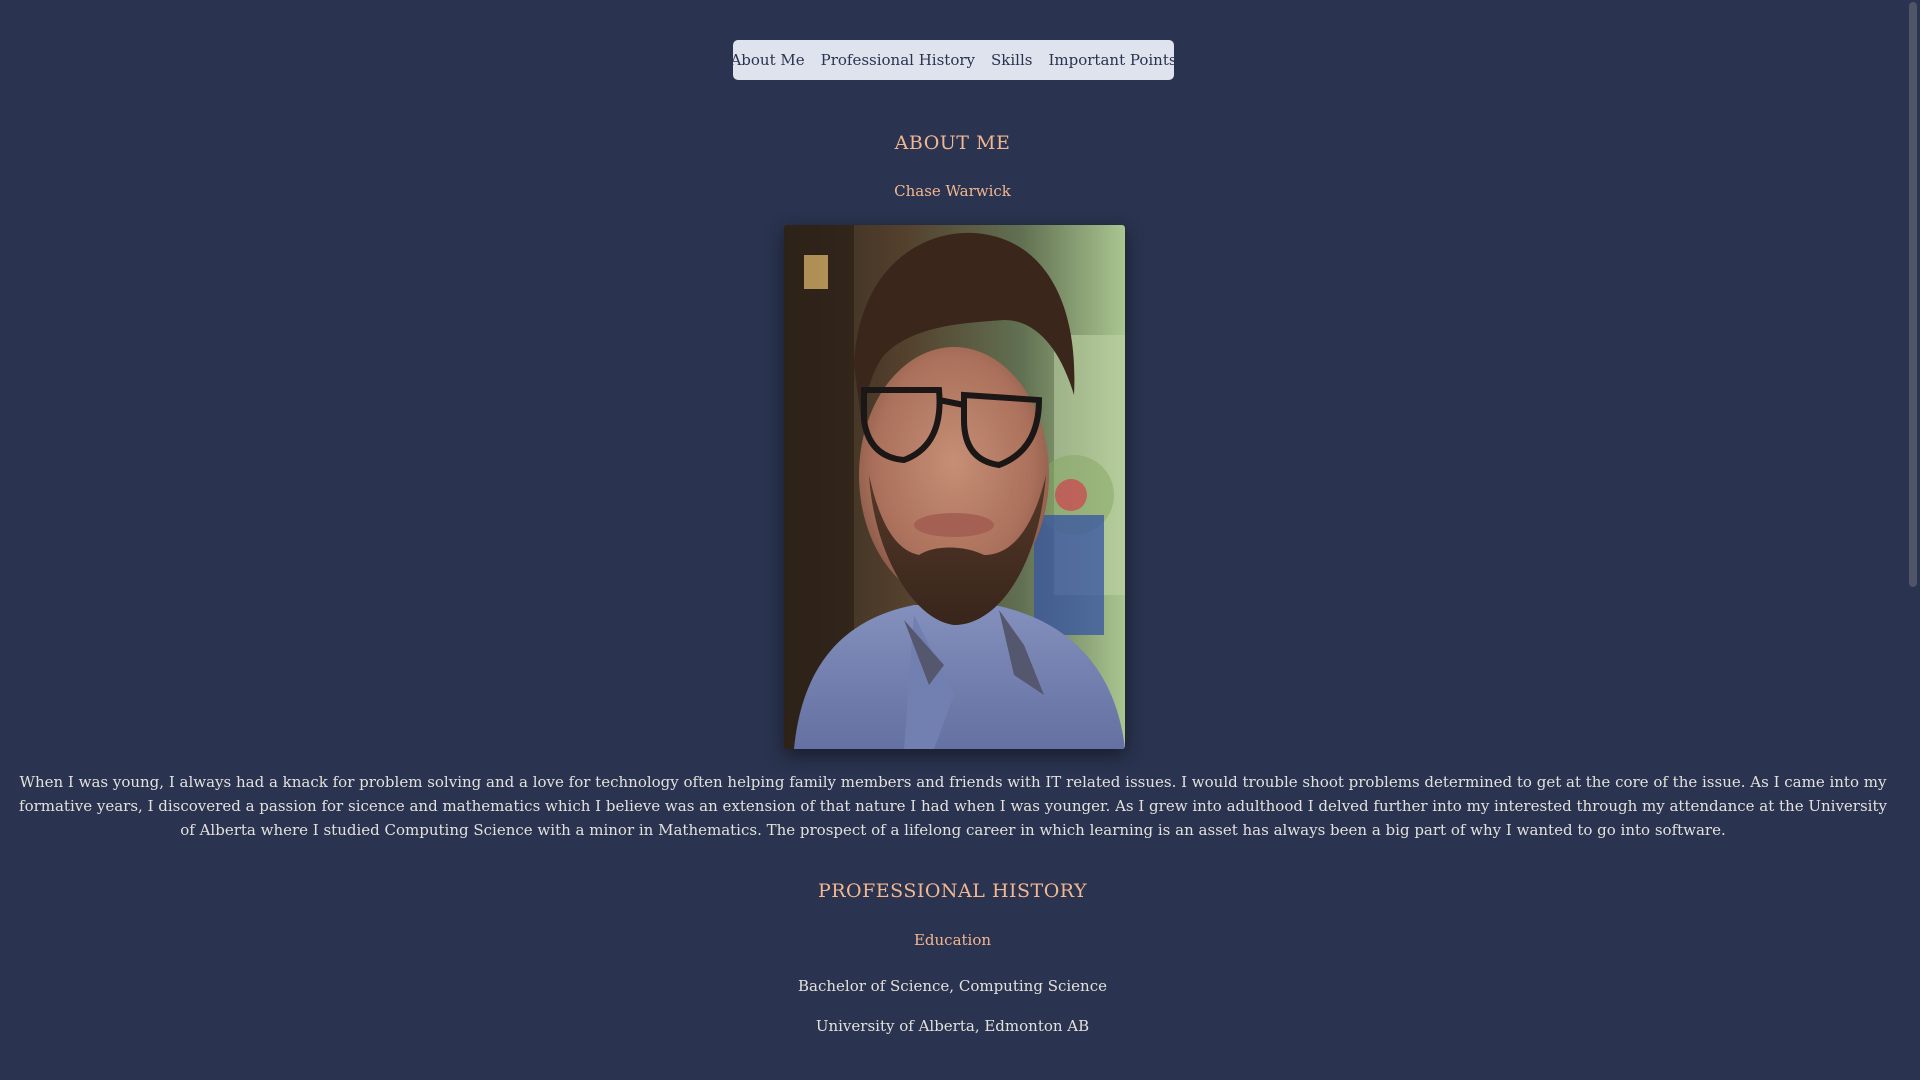 This screenshot has height=1080, width=1920. What do you see at coordinates (898, 60) in the screenshot?
I see `nav-professional-history: Professional History` at bounding box center [898, 60].